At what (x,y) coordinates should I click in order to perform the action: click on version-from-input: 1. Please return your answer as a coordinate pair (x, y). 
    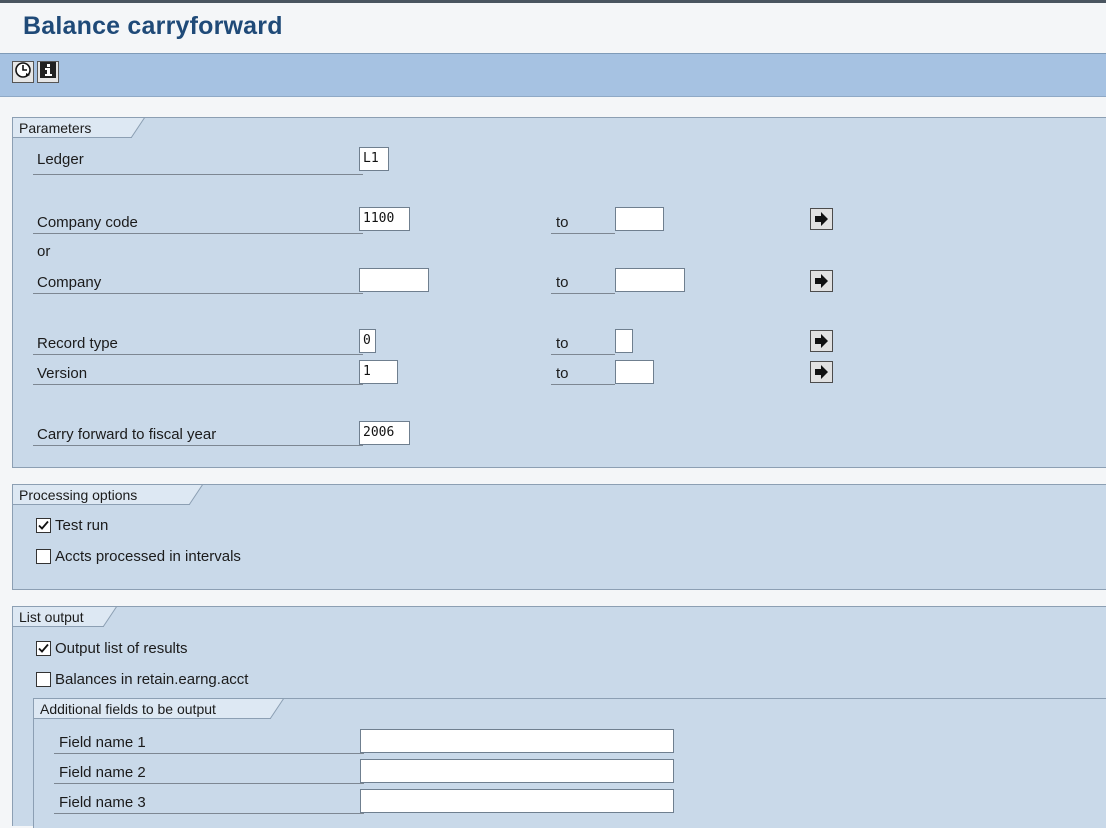
    Looking at the image, I should click on (378, 372).